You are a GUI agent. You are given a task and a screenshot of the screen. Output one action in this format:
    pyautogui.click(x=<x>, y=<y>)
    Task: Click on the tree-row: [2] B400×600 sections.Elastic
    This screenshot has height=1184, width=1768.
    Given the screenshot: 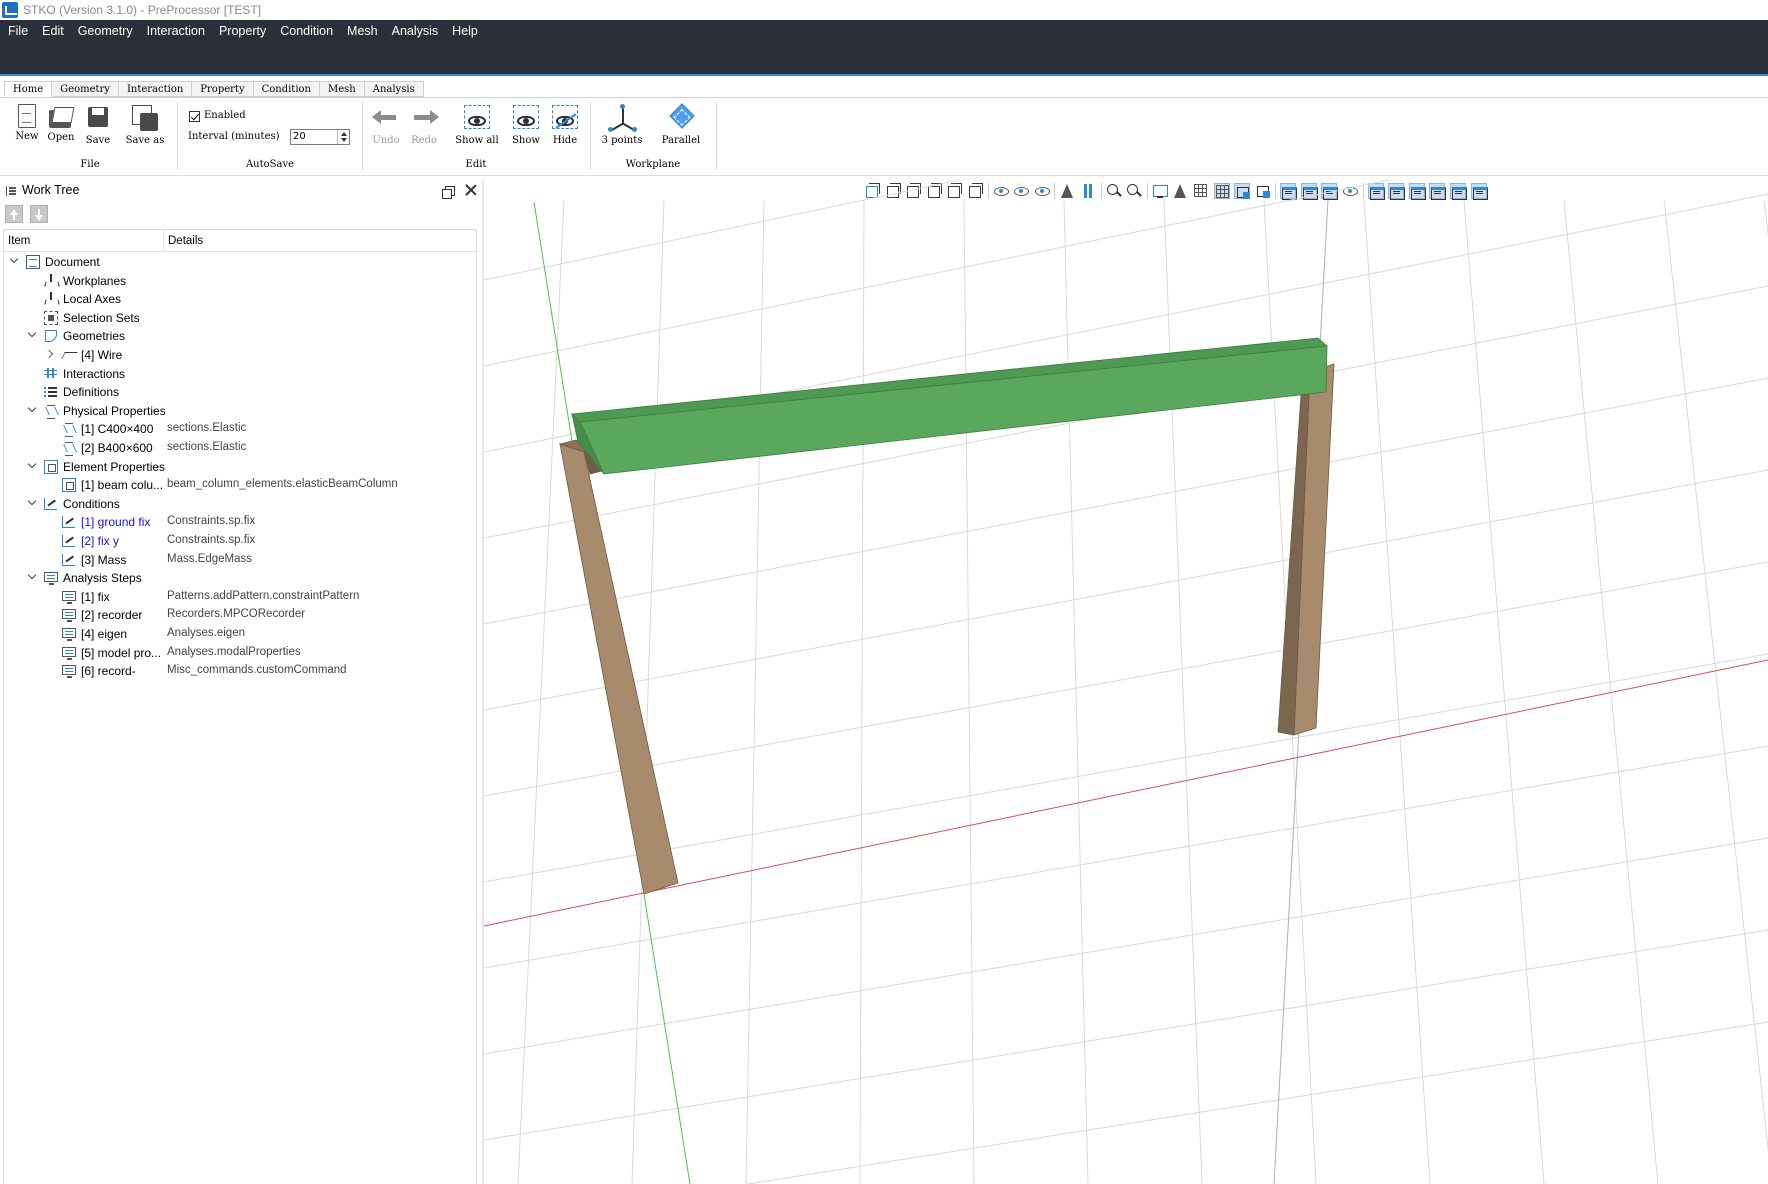 What is the action you would take?
    pyautogui.click(x=240, y=448)
    